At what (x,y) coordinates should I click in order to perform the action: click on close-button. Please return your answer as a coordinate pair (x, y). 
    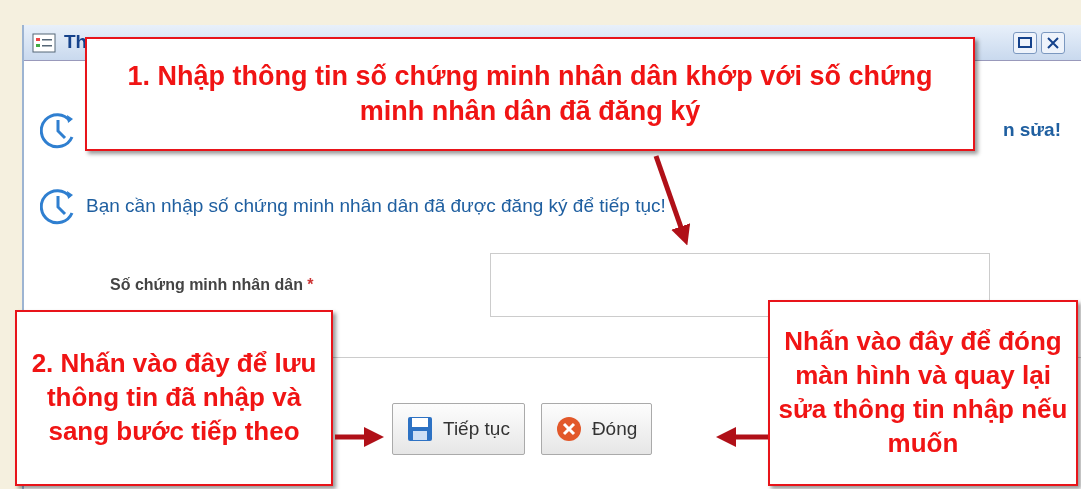
    Looking at the image, I should click on (1053, 42).